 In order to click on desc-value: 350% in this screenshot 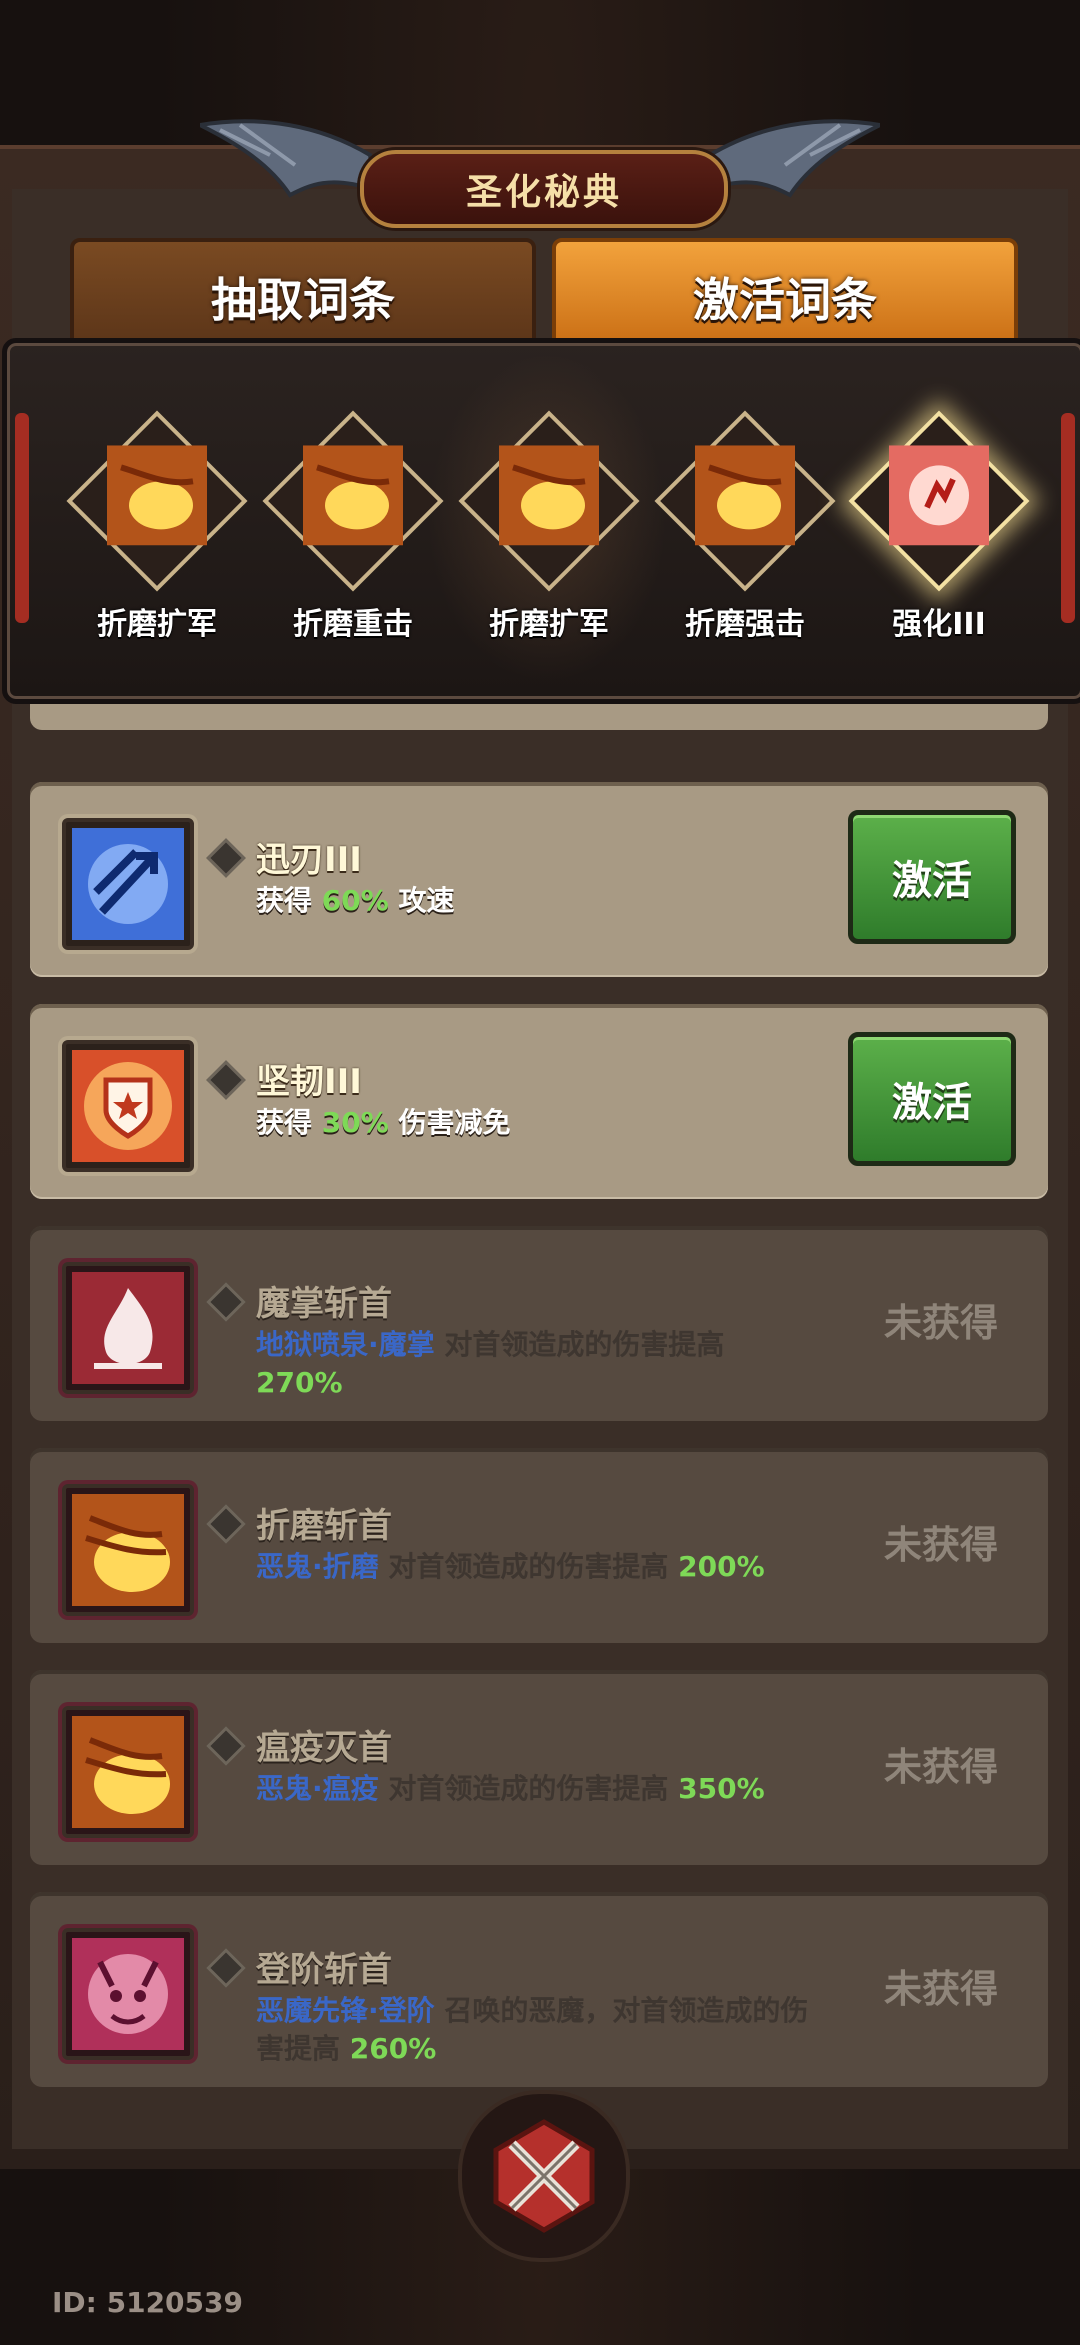, I will do `click(721, 1788)`.